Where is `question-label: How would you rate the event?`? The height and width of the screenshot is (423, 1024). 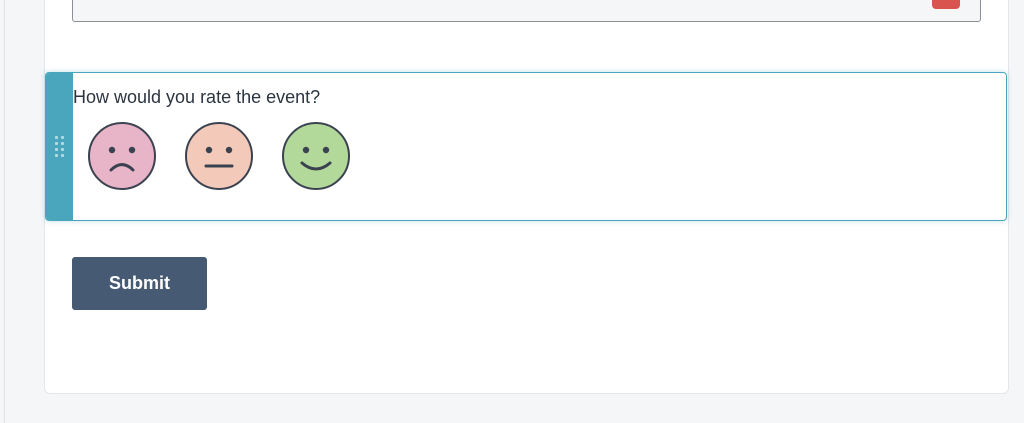
question-label: How would you rate the event? is located at coordinates (197, 97).